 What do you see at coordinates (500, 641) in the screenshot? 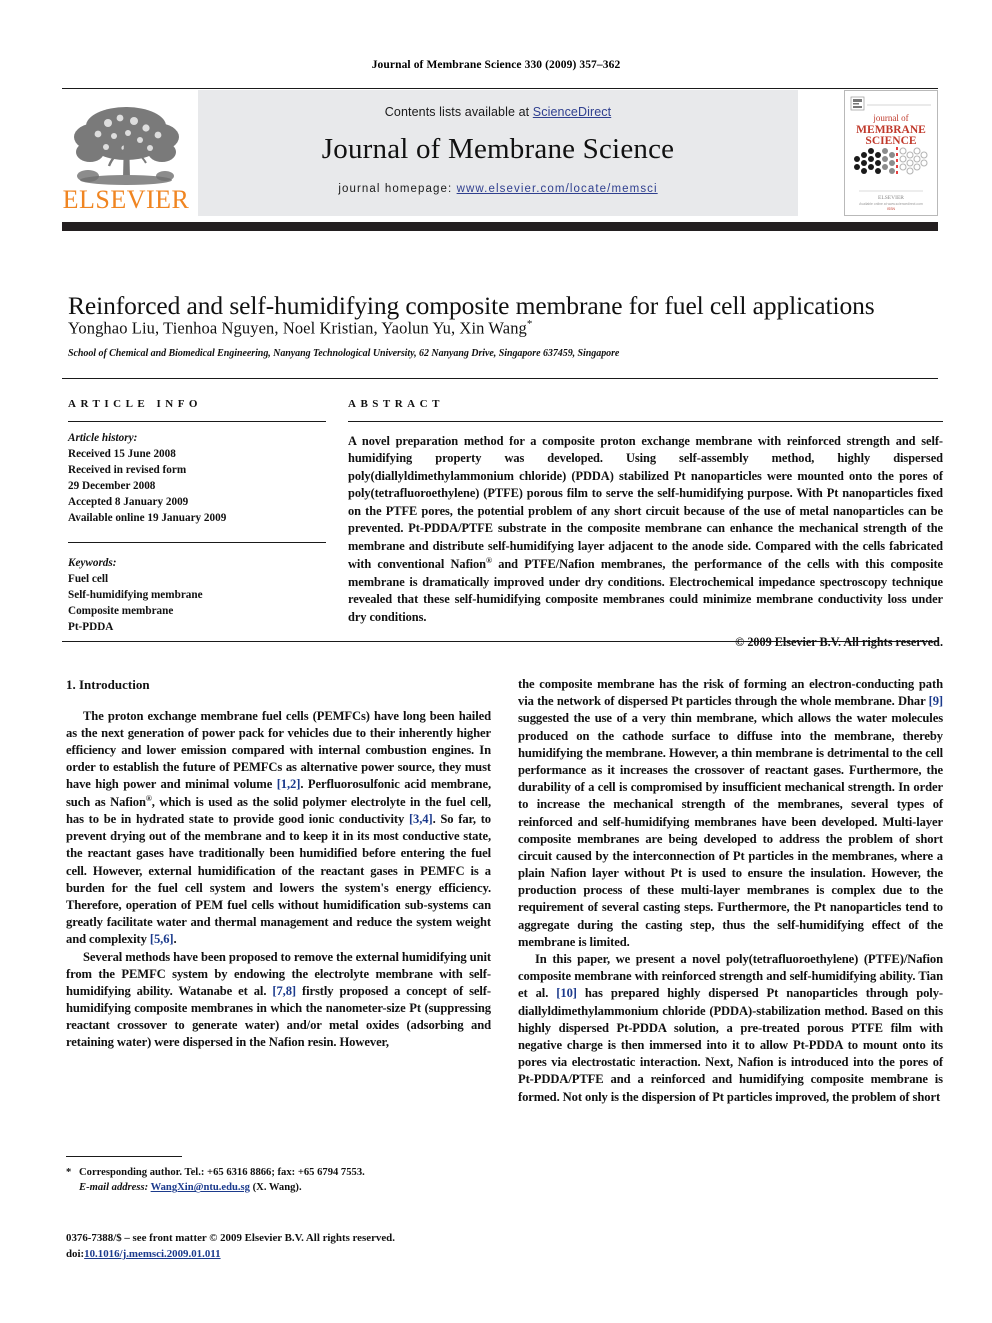
I see `abstract-bottom-rule` at bounding box center [500, 641].